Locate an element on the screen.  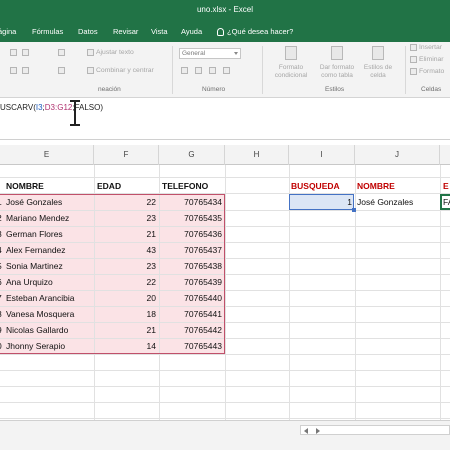
format-as-table-button: Dar formato como tabla is located at coordinates (337, 71).